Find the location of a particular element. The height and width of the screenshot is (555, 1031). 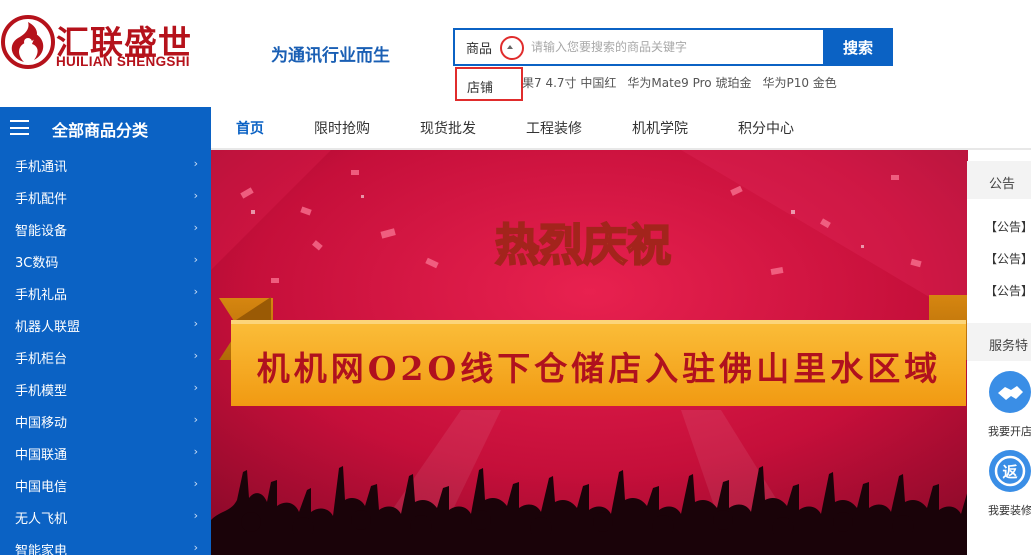

search-button: 搜索 is located at coordinates (858, 47).